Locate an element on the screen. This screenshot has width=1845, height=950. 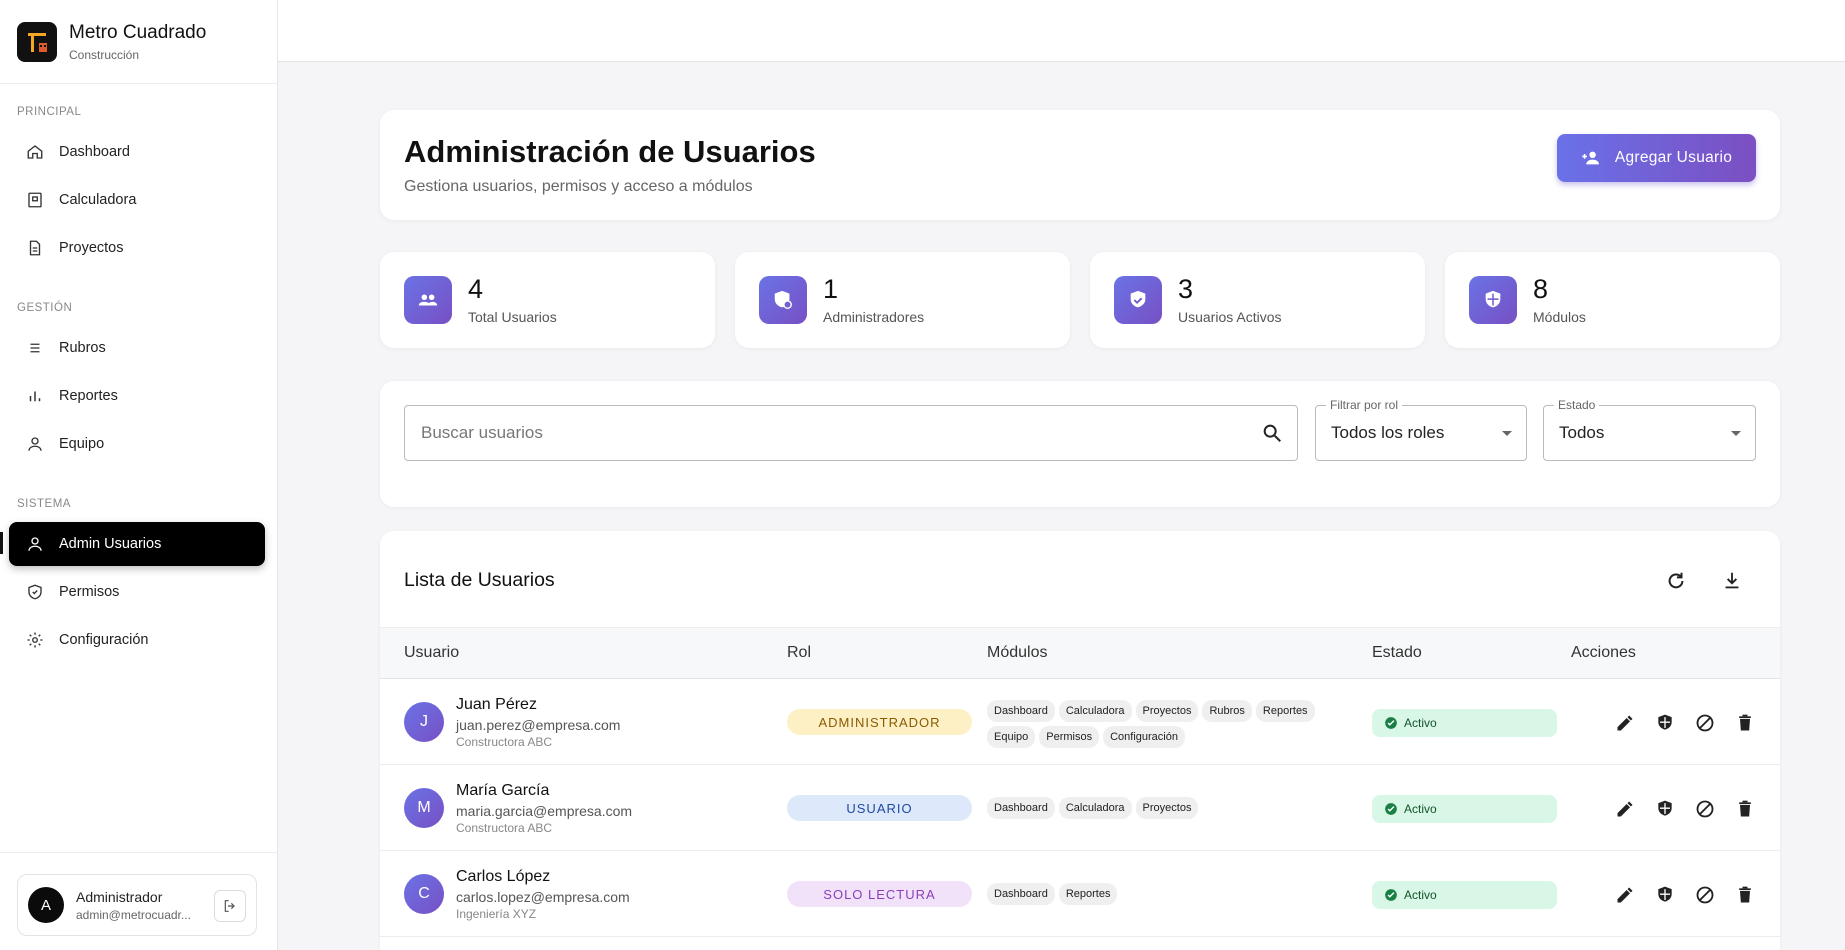
person-add-icon is located at coordinates (1590, 158).